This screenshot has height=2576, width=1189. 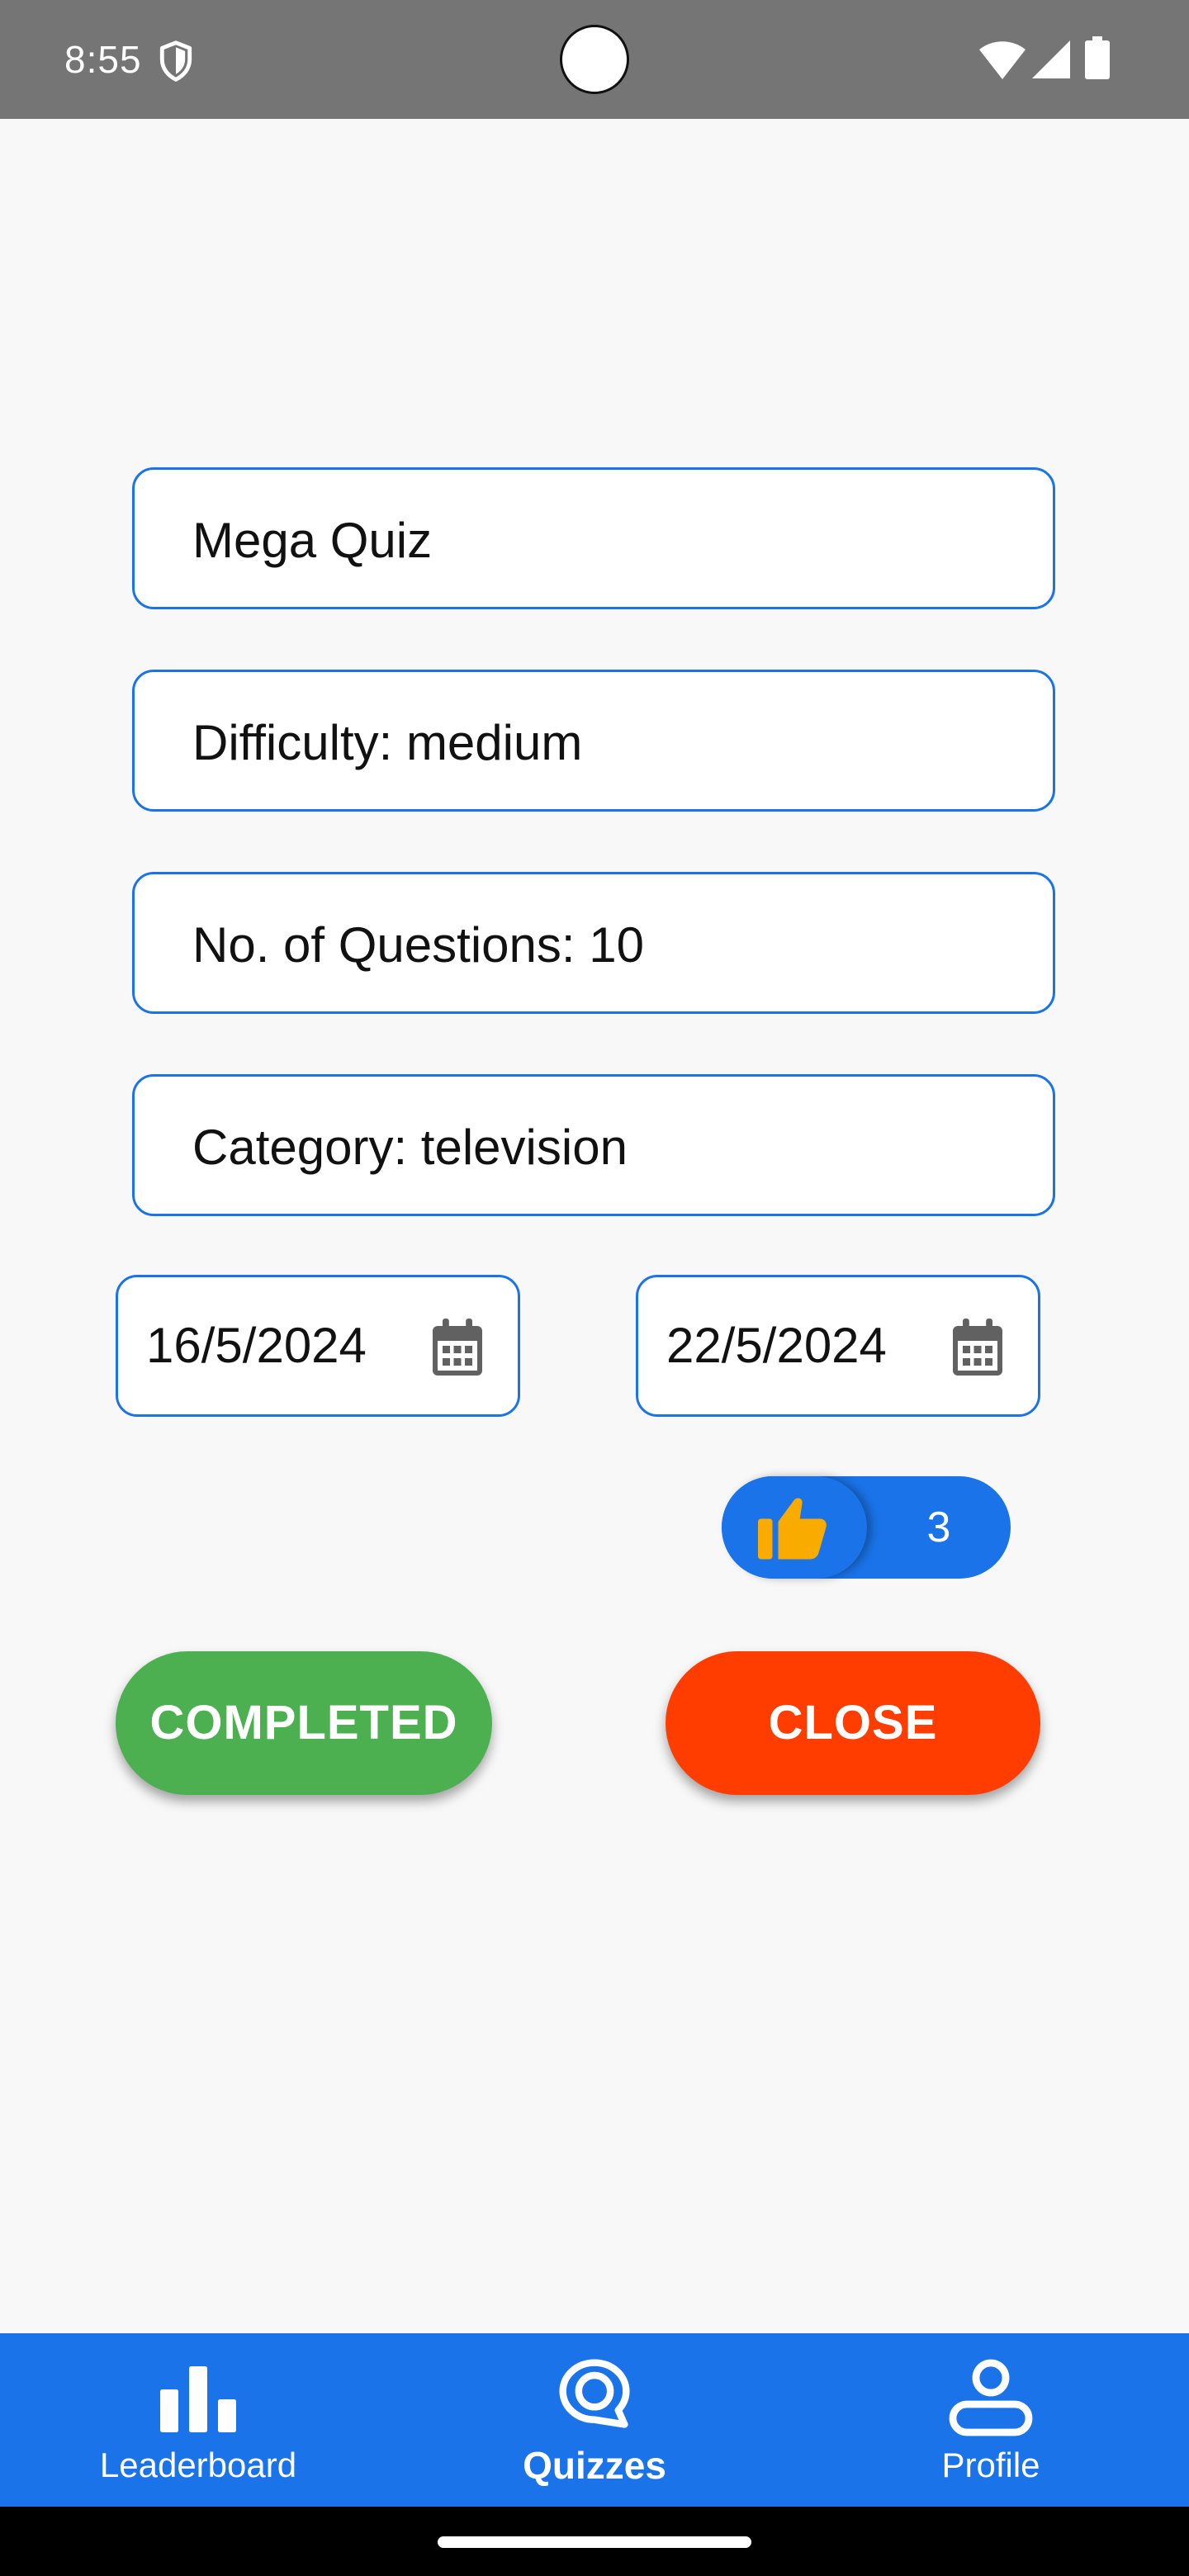 I want to click on end-date-field: 22/5/2024, so click(x=838, y=1346).